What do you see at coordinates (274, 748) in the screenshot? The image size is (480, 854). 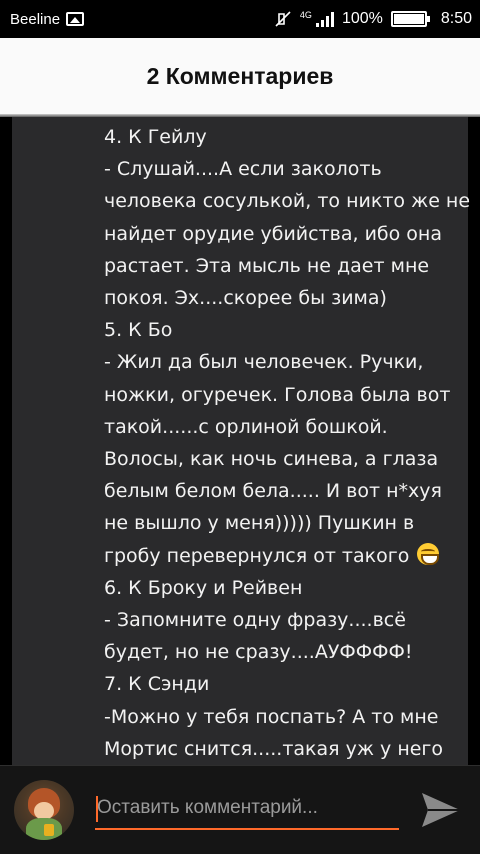 I see `comment-line: Мортис снится.....такая уж у него` at bounding box center [274, 748].